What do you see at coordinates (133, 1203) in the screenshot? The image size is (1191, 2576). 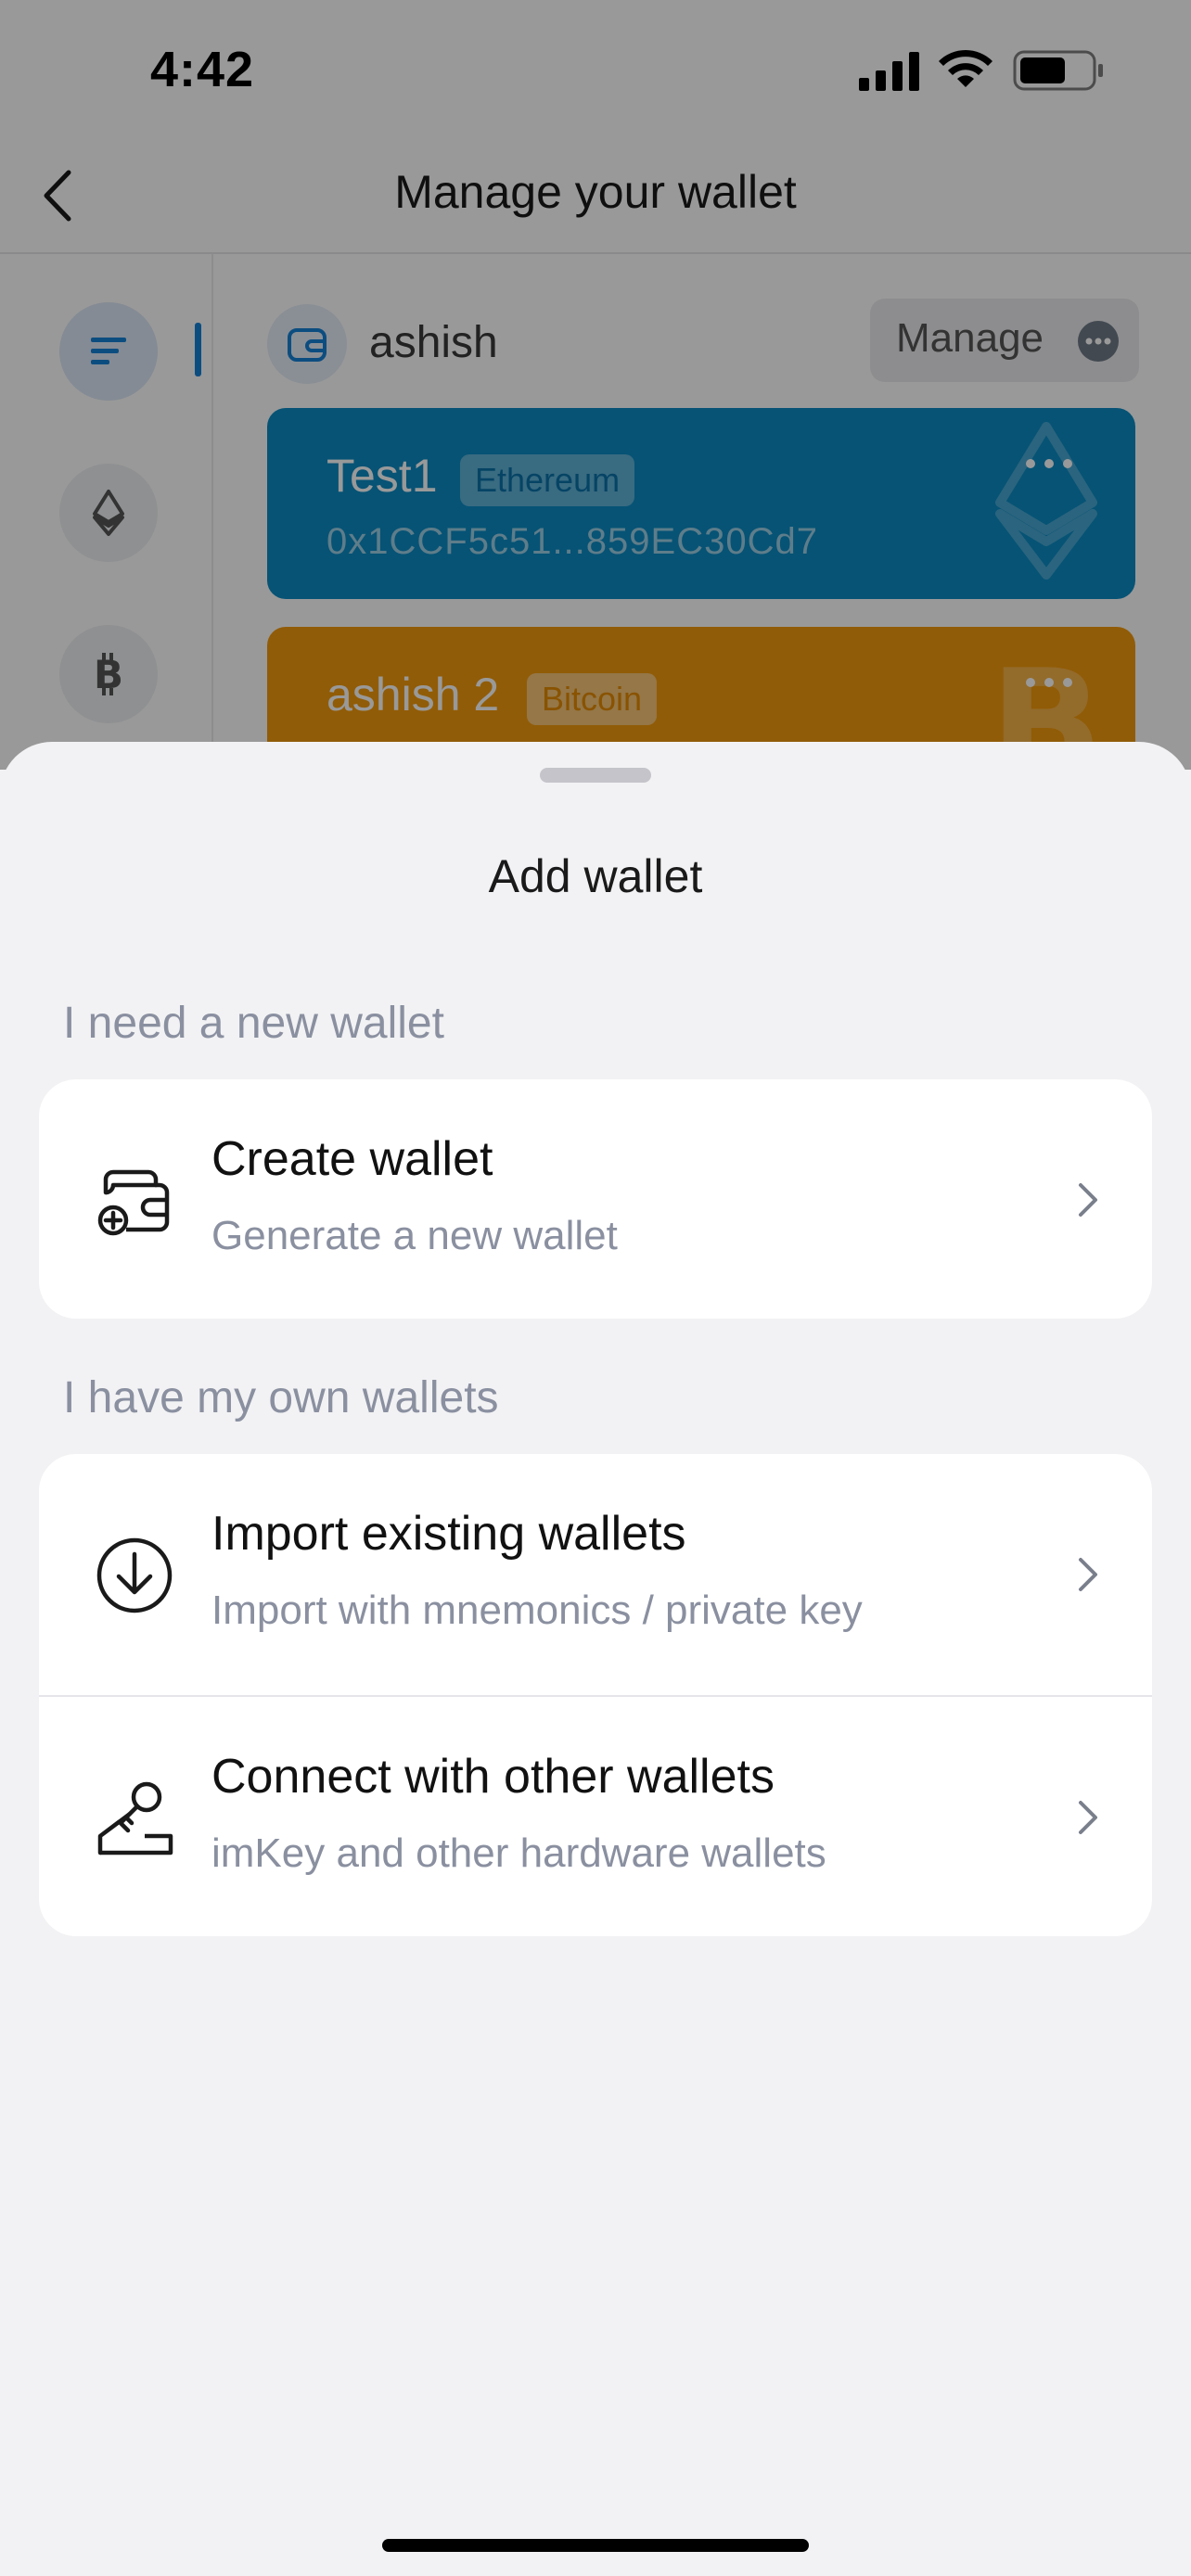 I see `wallet-plus-icon` at bounding box center [133, 1203].